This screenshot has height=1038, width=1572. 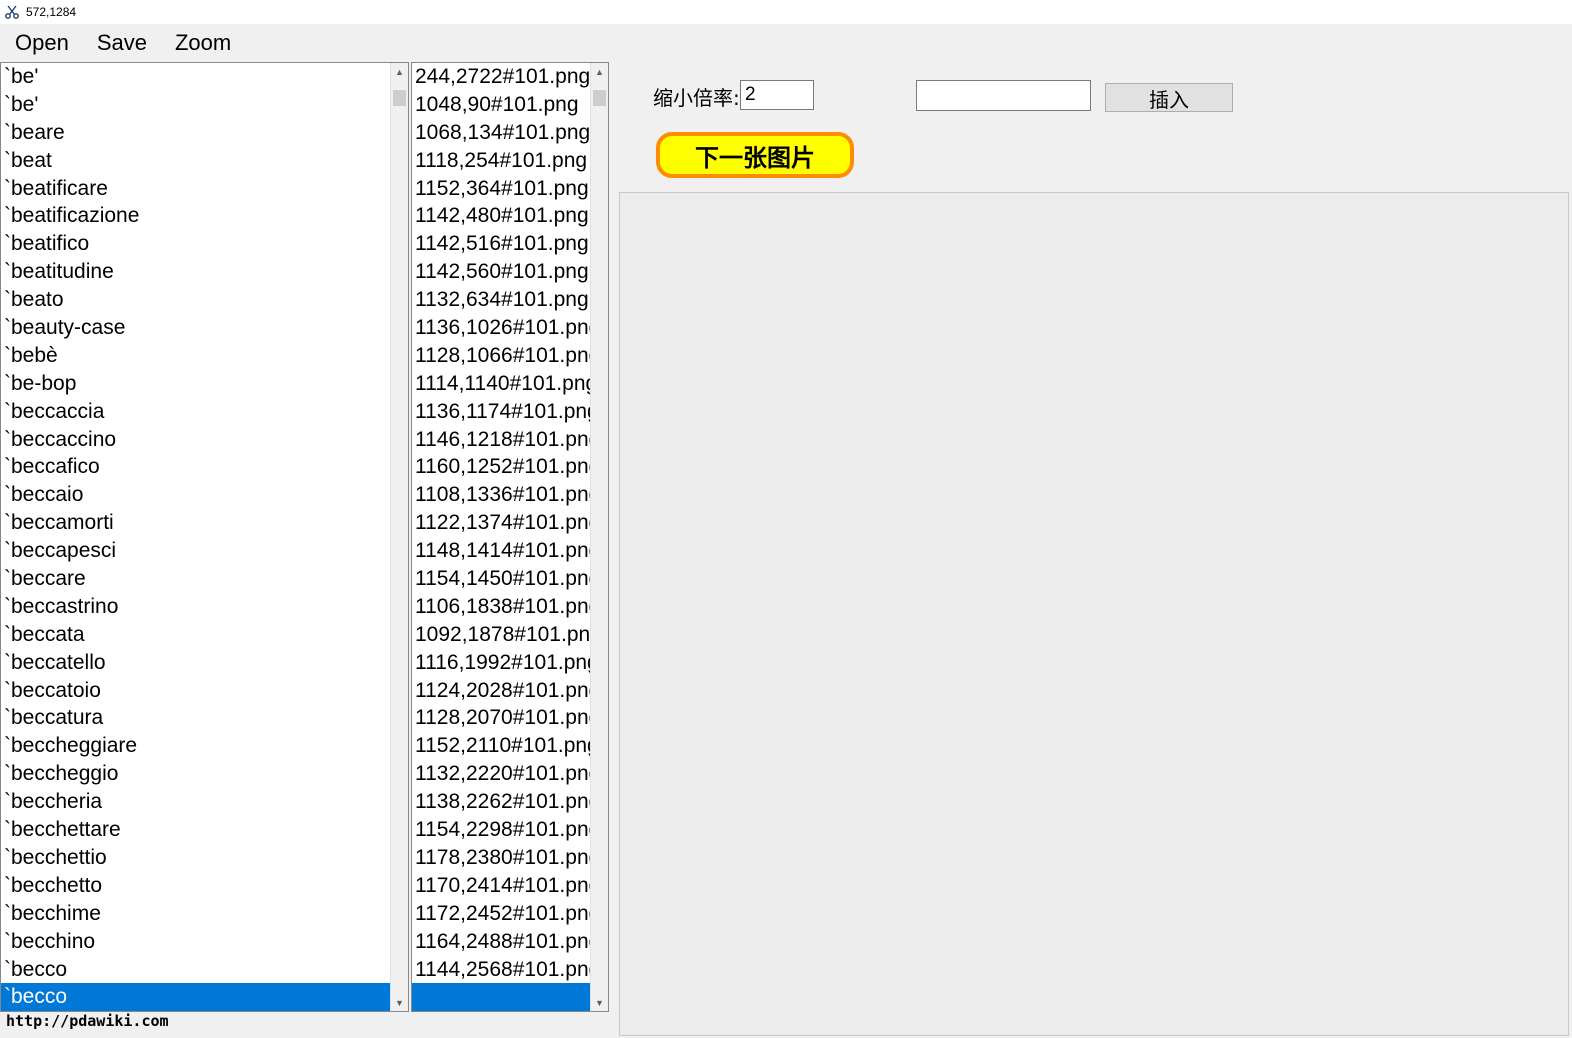 I want to click on title-bar: 572,1284, so click(x=786, y=12).